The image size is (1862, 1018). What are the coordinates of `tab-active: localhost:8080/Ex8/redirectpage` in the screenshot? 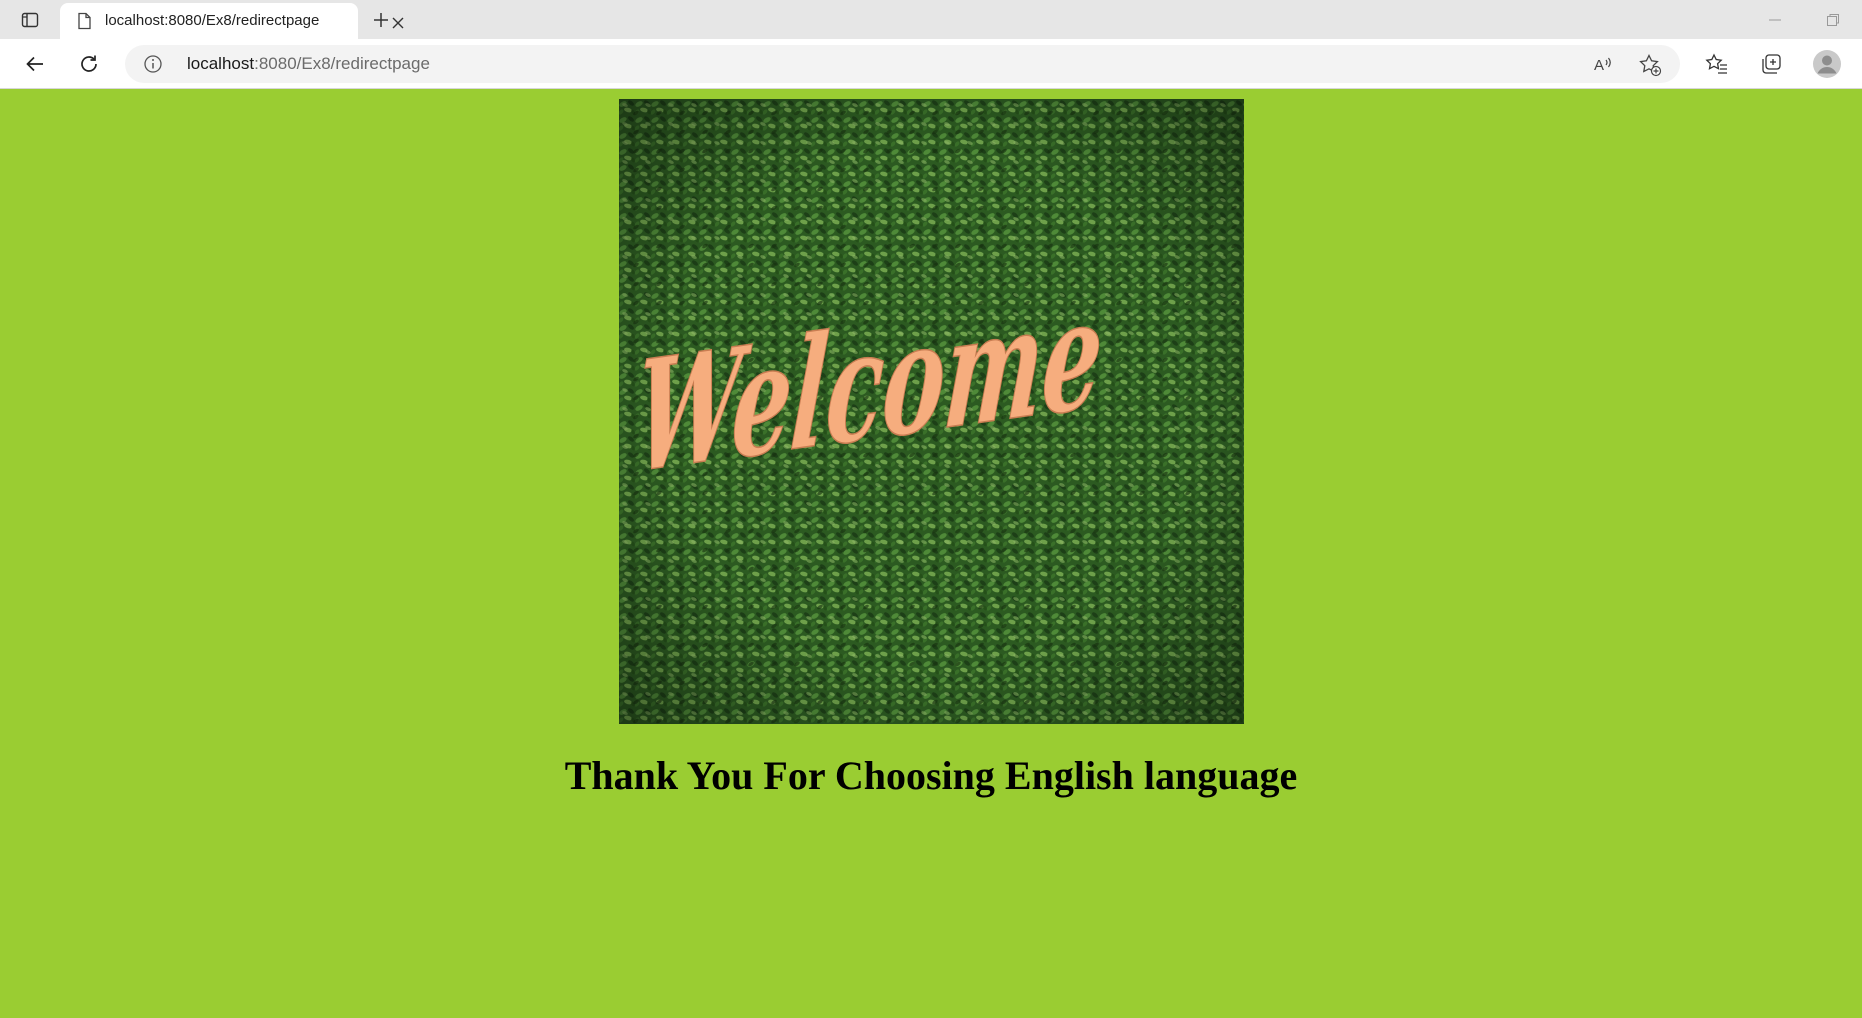 It's located at (232, 21).